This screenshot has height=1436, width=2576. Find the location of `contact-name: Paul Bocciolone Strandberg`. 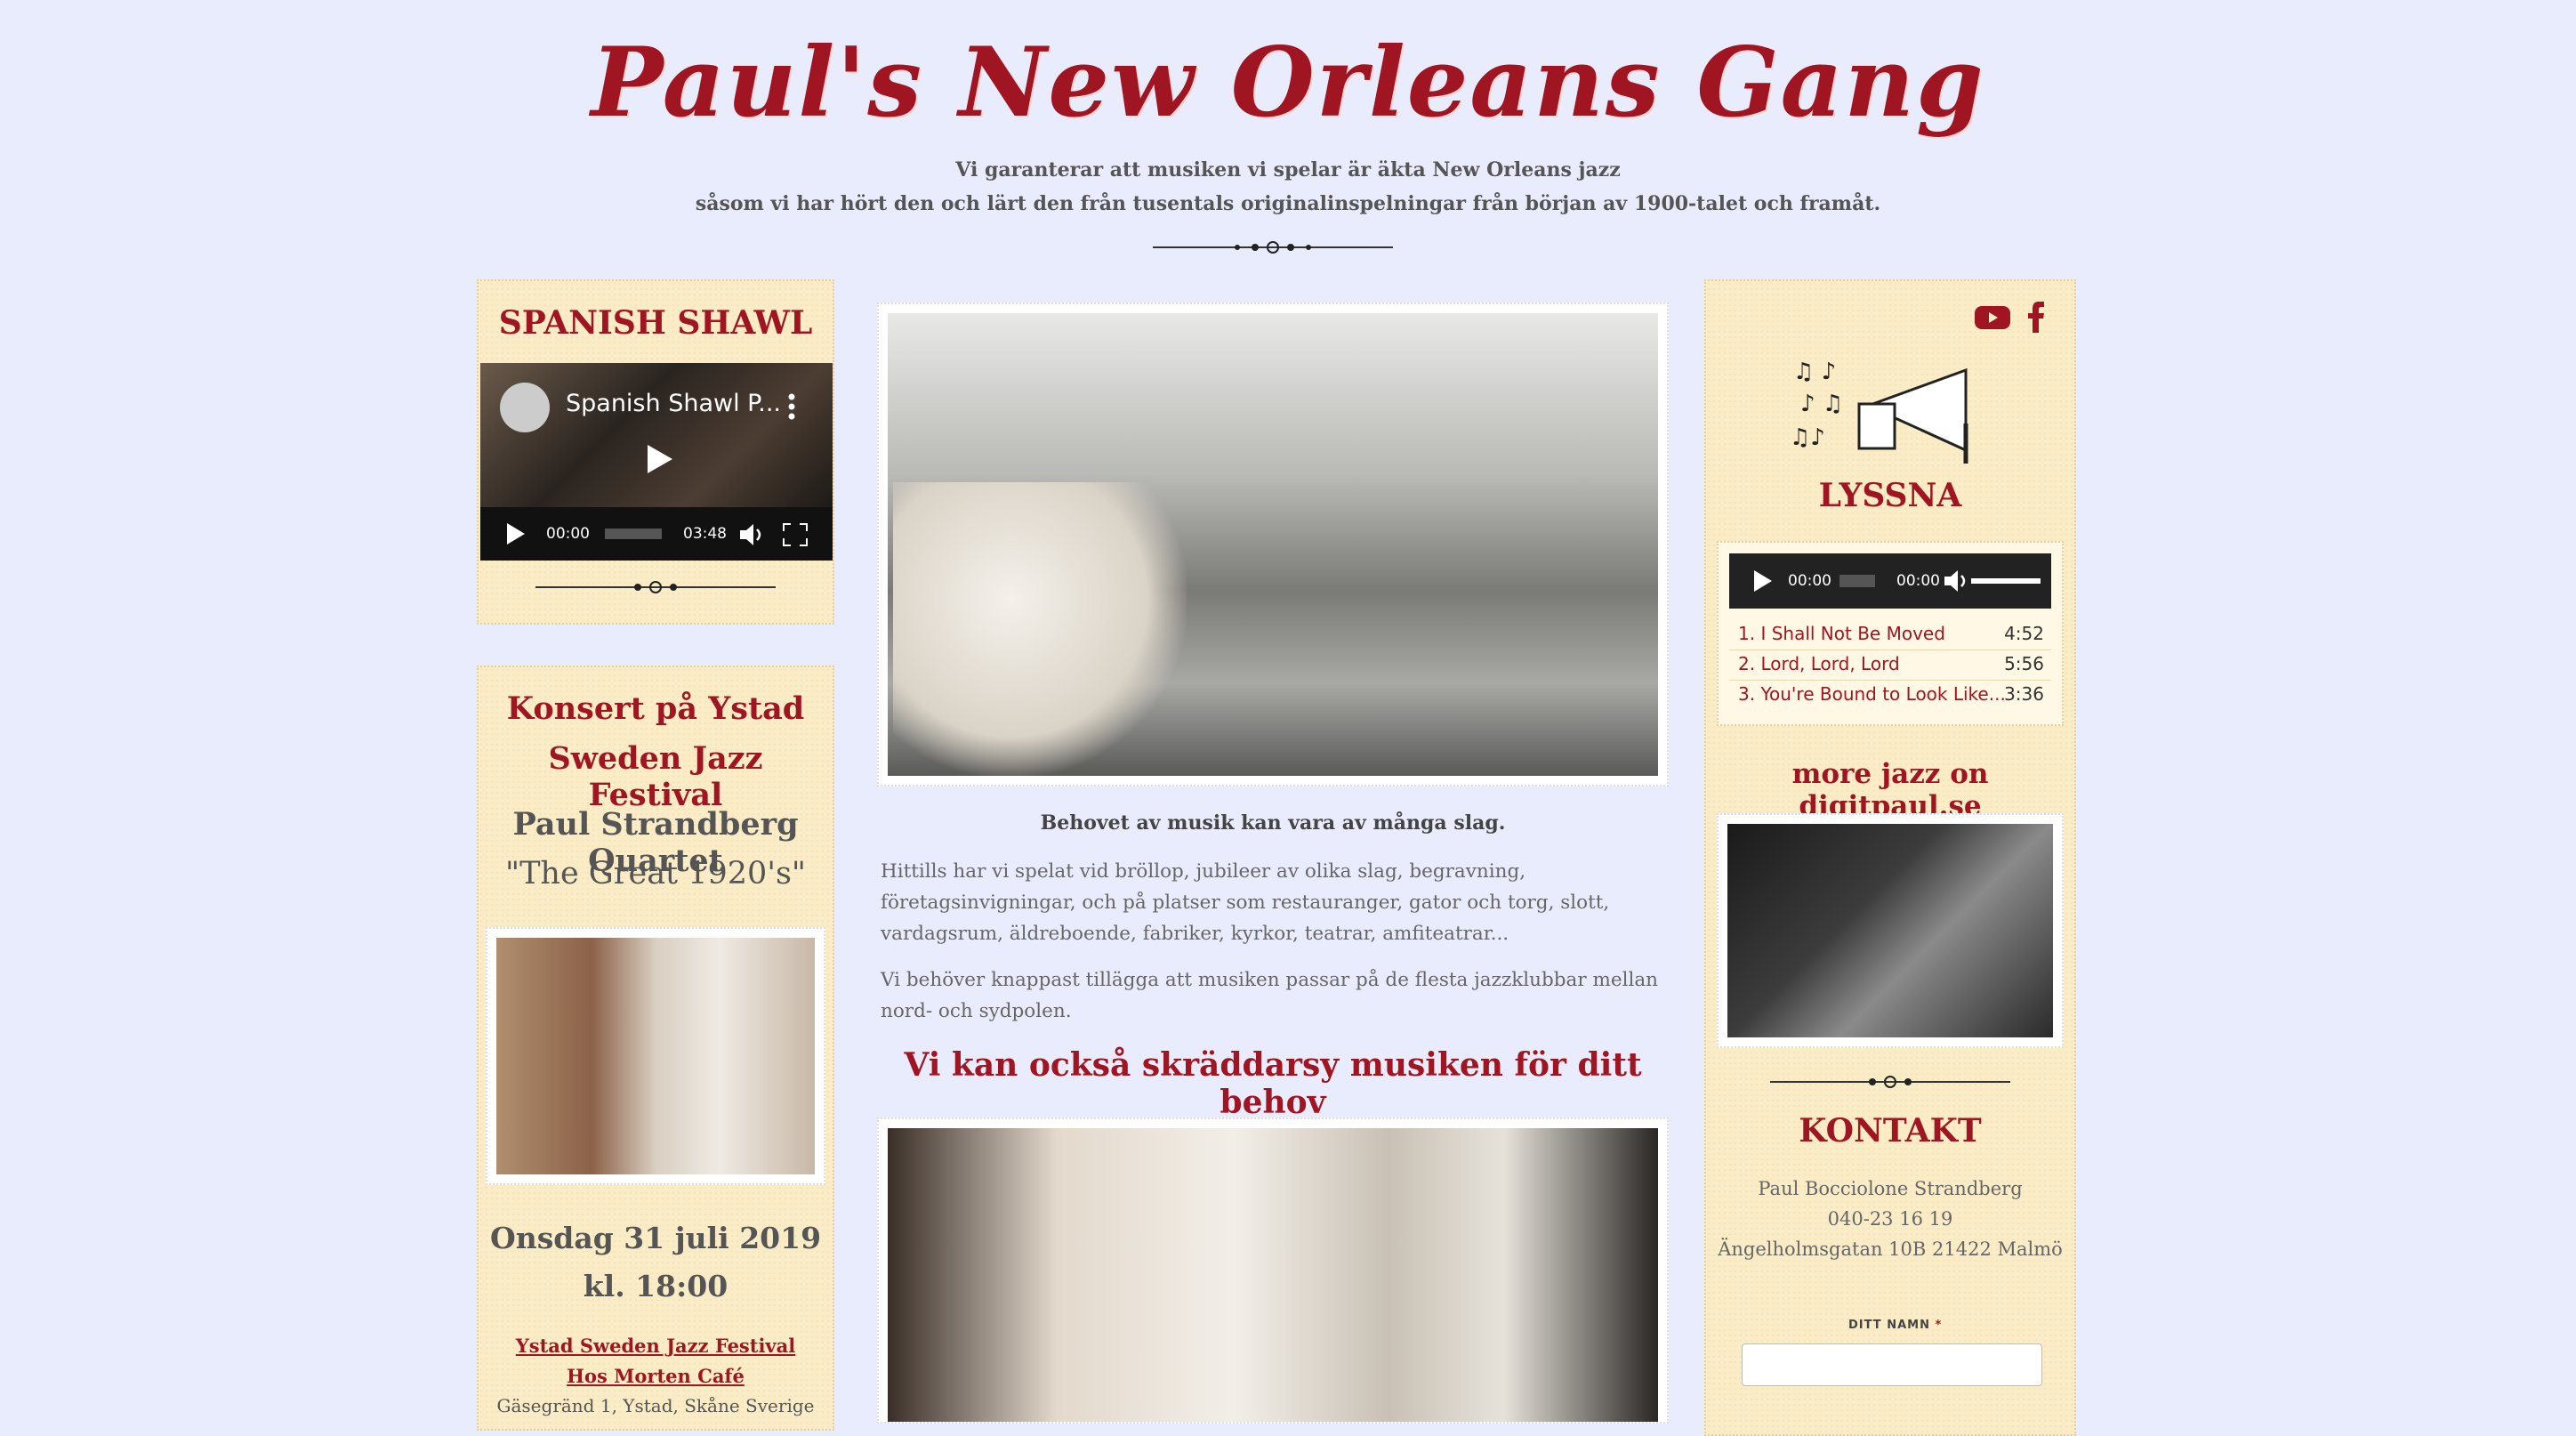

contact-name: Paul Bocciolone Strandberg is located at coordinates (1890, 1188).